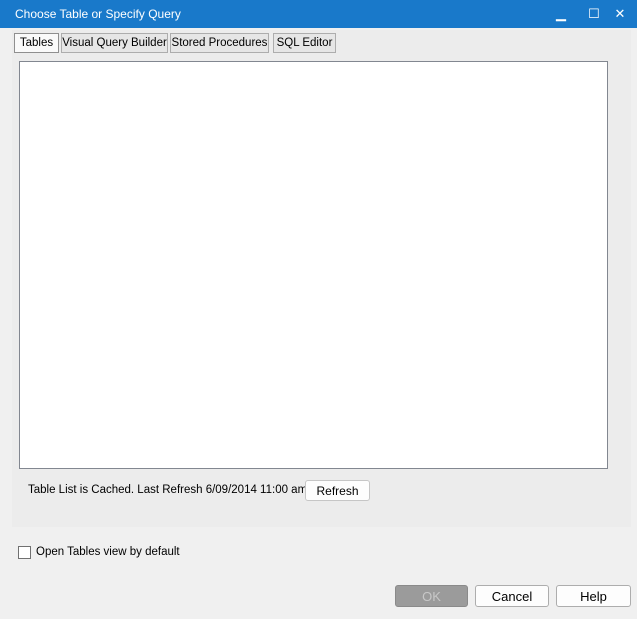 This screenshot has height=619, width=637. I want to click on tab-sql-editor: SQL Editor, so click(304, 43).